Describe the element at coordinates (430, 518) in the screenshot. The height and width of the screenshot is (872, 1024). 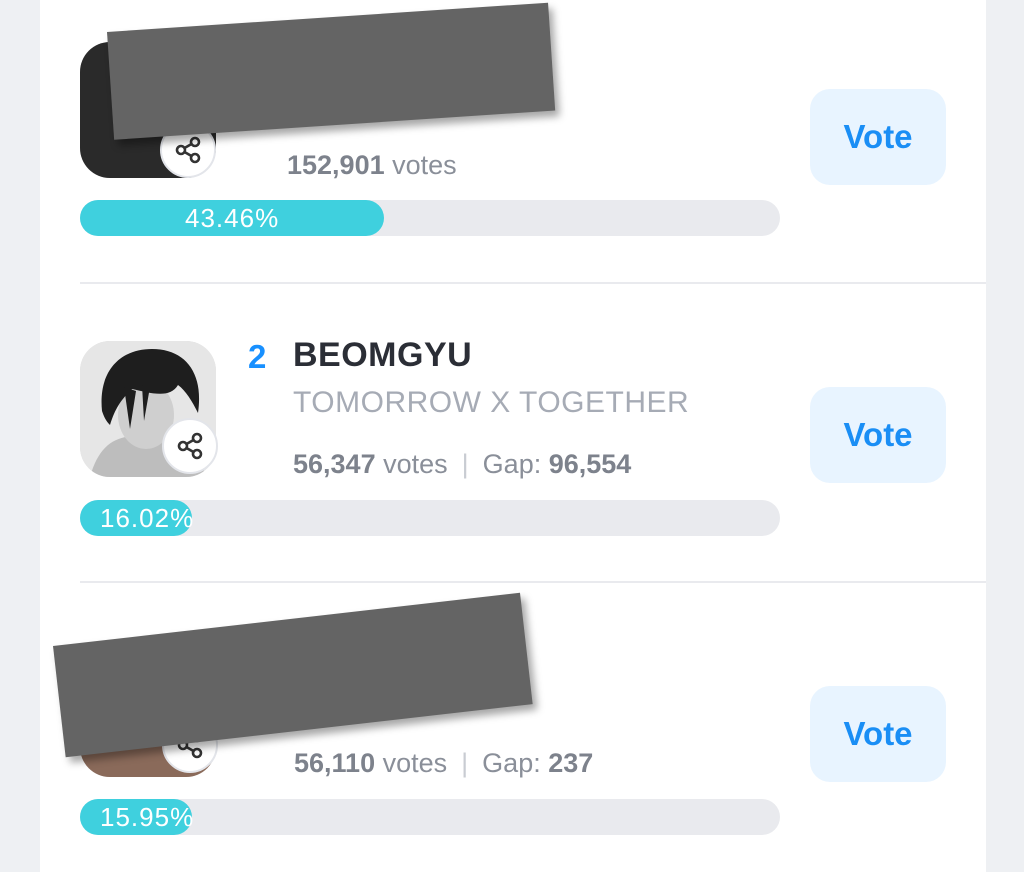
I see `progress-bar: 16.02%` at that location.